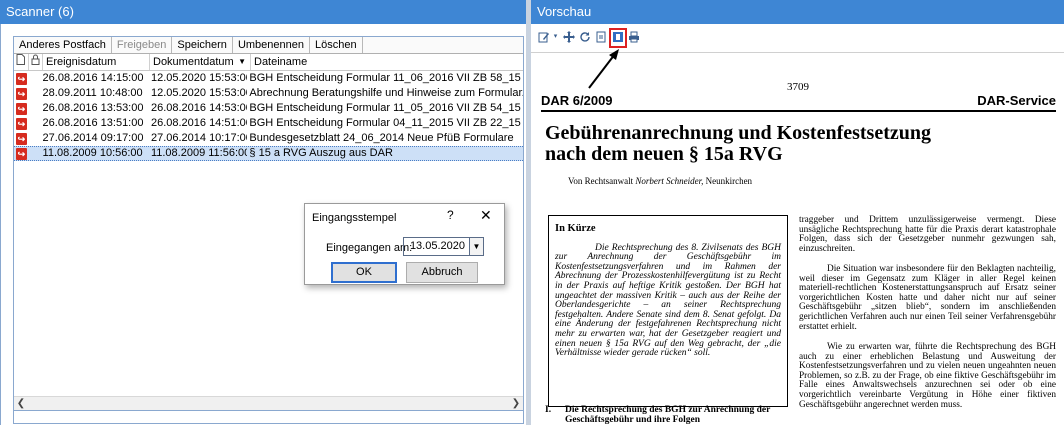  I want to click on event-date-cell: 11.08.2009 10:56:00, so click(92, 153).